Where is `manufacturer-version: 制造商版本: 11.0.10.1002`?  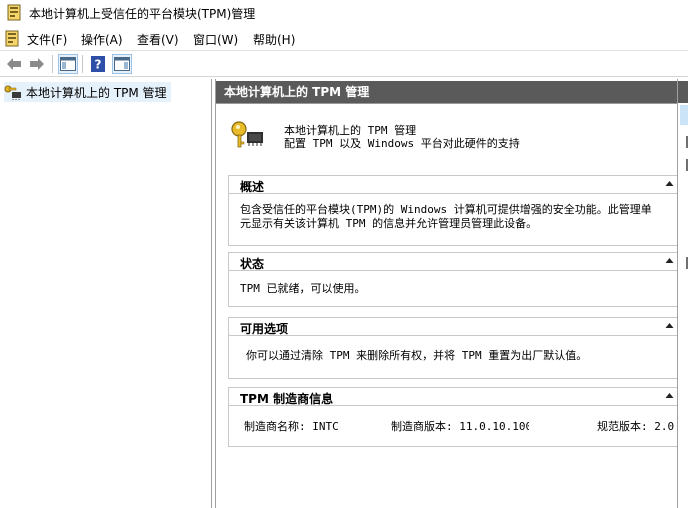 manufacturer-version: 制造商版本: 11.0.10.1002 is located at coordinates (460, 426).